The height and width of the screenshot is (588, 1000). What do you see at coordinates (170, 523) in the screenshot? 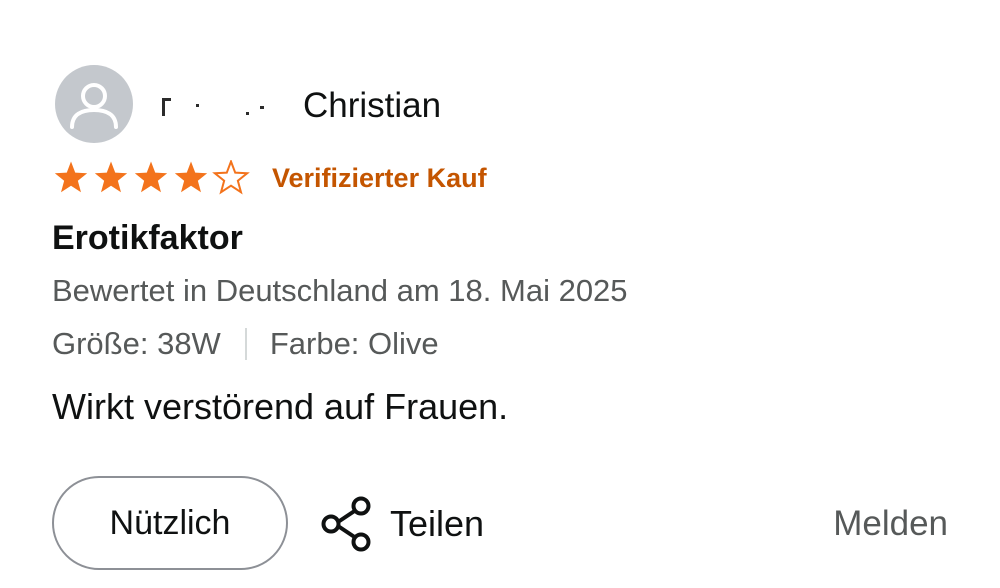
I see `helpful-button: Nützlich` at bounding box center [170, 523].